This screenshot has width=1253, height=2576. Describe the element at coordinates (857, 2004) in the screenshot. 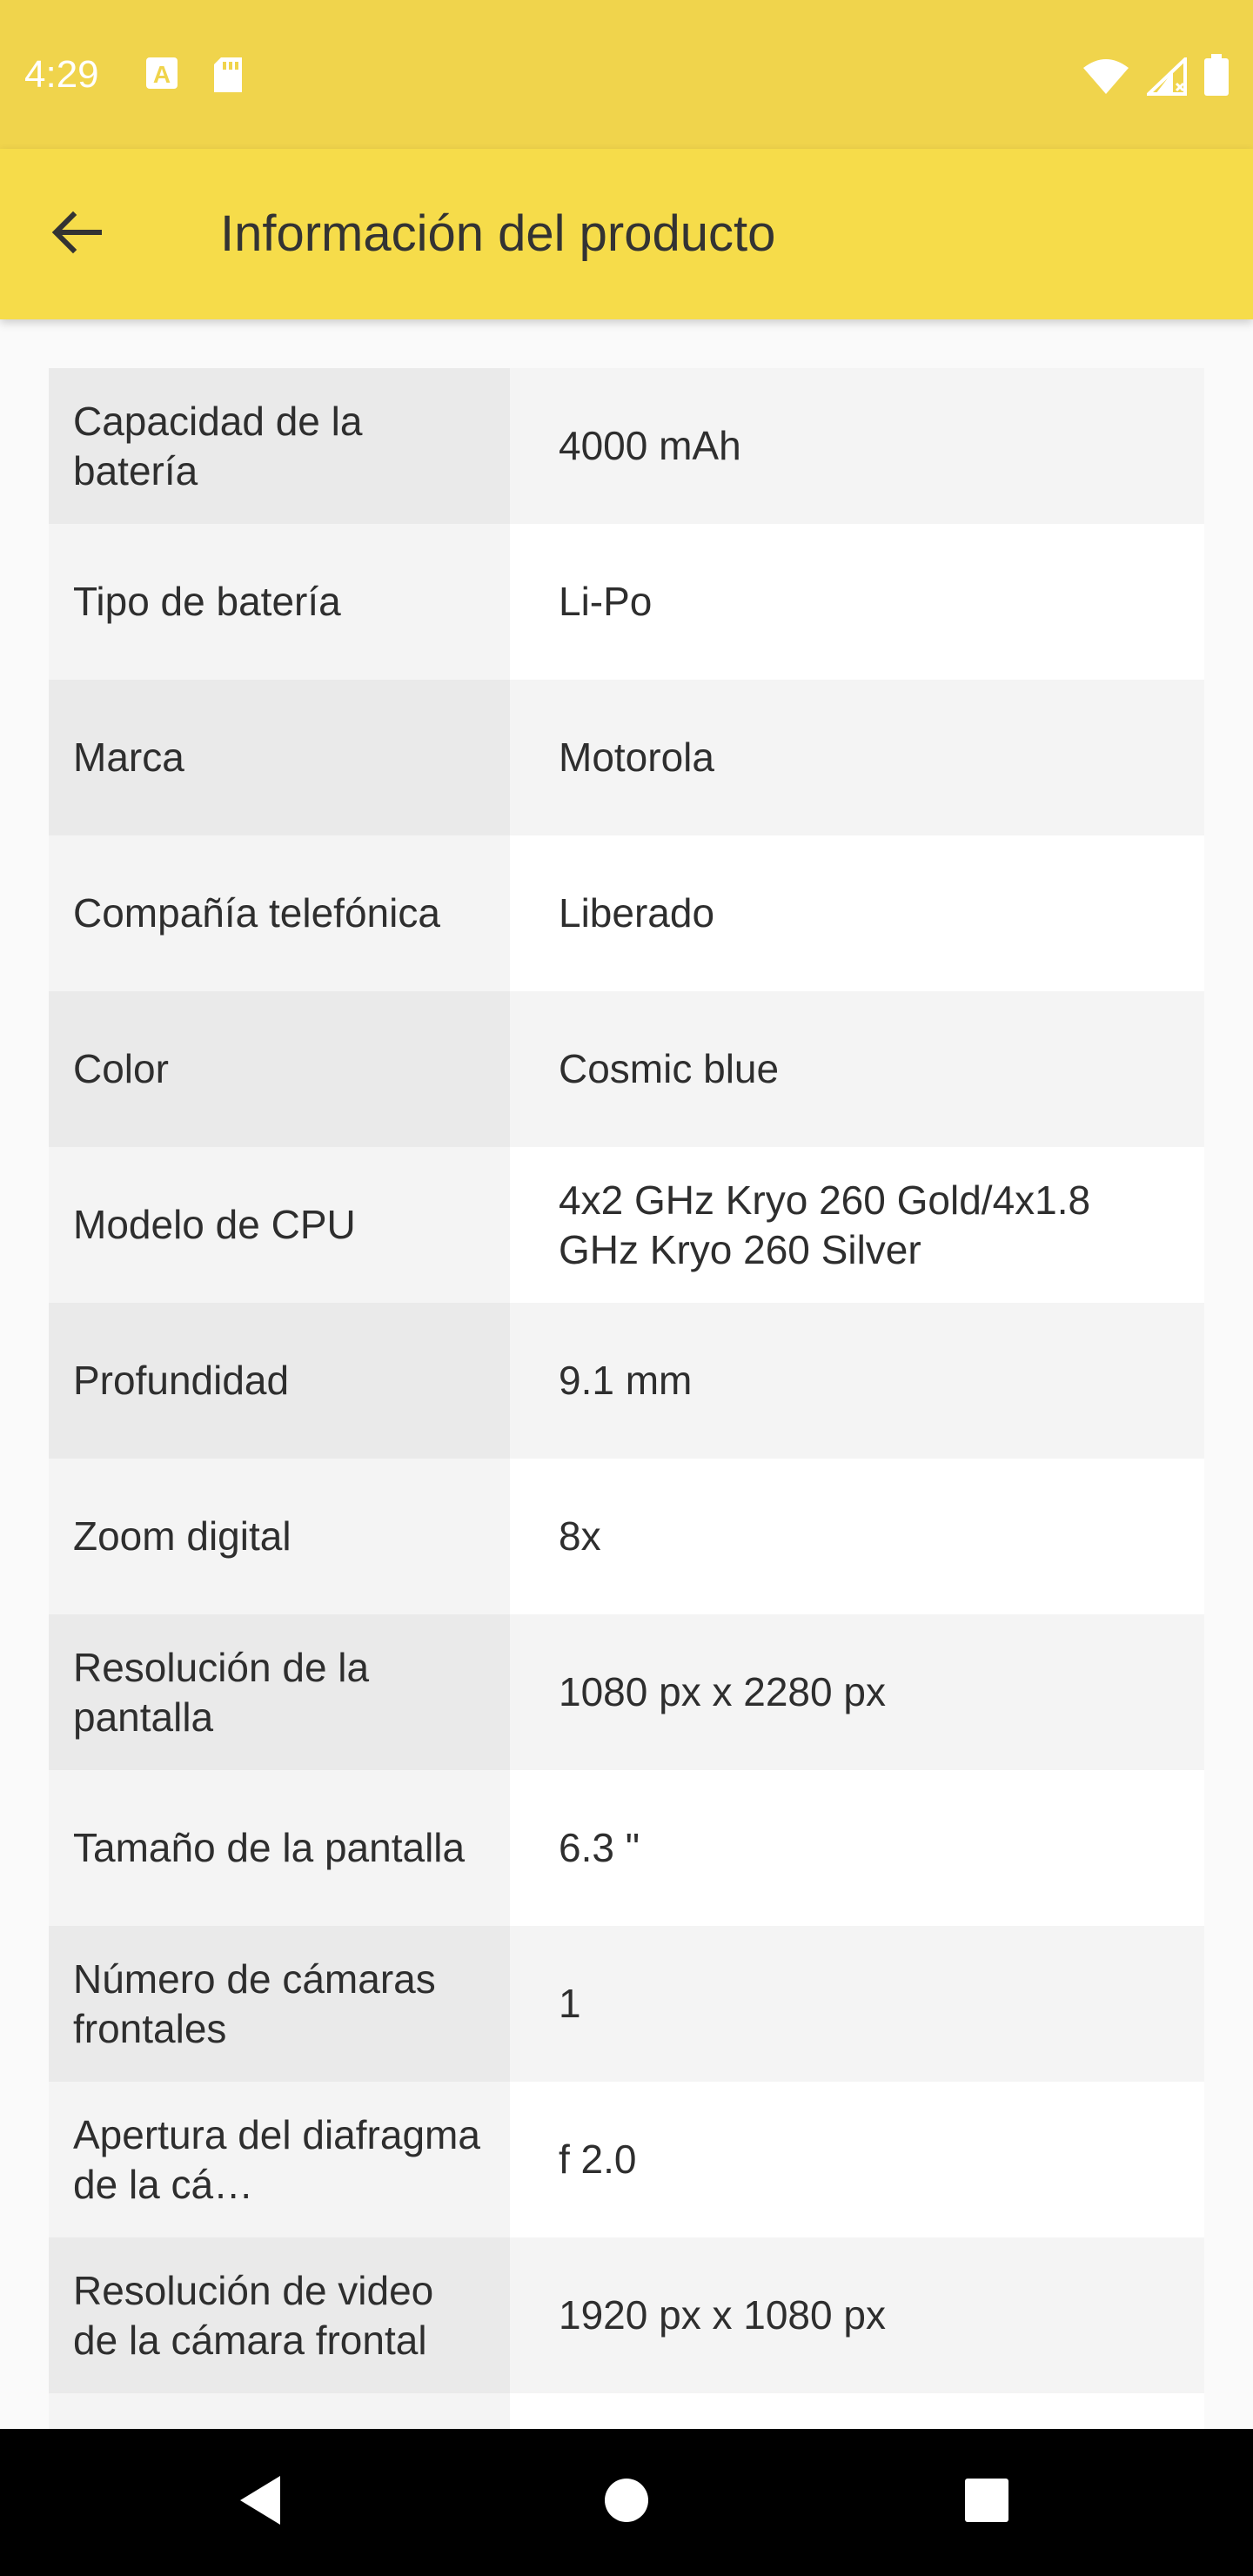

I see `spec-value: 1` at that location.